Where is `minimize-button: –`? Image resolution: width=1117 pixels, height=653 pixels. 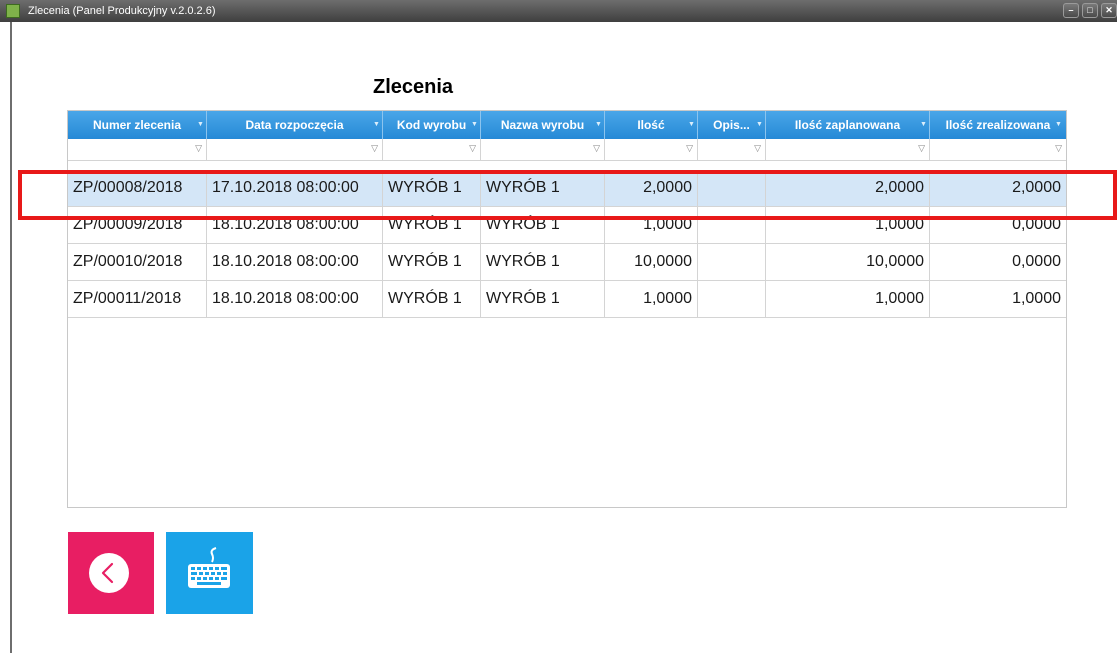
minimize-button: – is located at coordinates (1071, 10).